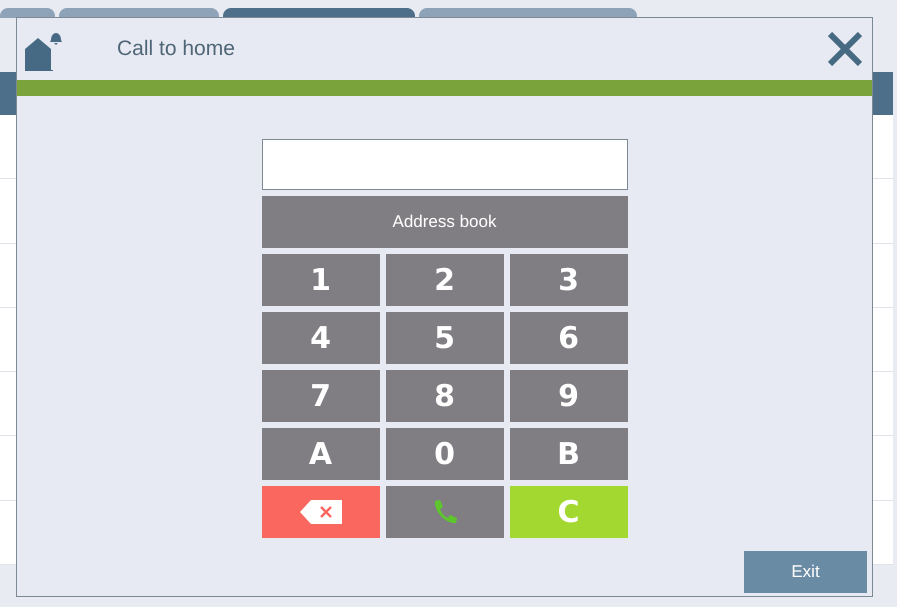 This screenshot has width=897, height=607. I want to click on address-book-button: Address book, so click(445, 222).